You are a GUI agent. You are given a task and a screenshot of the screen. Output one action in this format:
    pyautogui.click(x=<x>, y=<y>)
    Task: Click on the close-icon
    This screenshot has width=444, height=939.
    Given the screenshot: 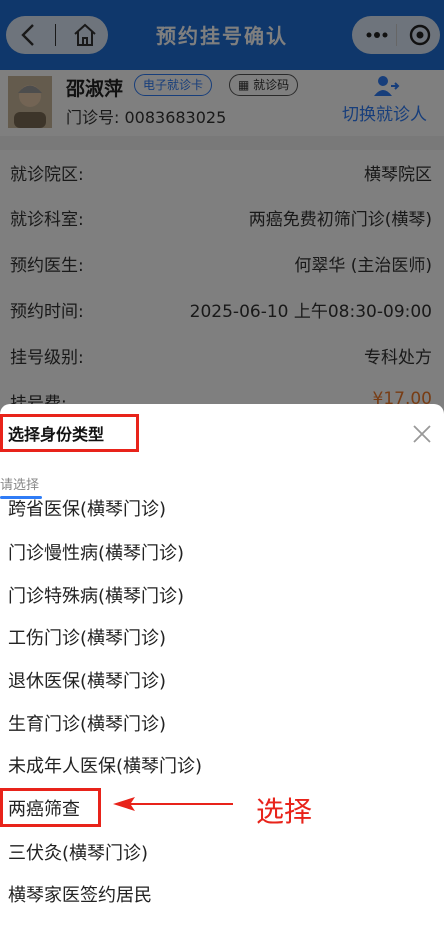 What is the action you would take?
    pyautogui.click(x=422, y=434)
    